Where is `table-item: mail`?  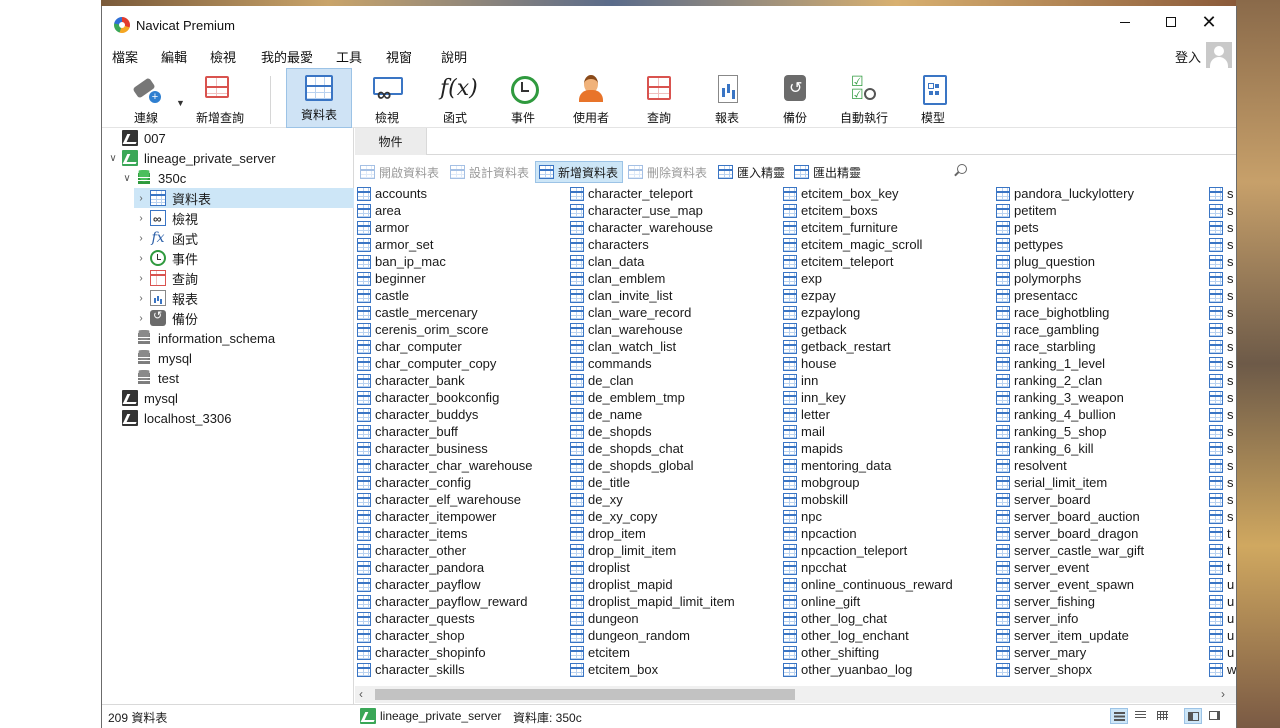
table-item: mail is located at coordinates (889, 431).